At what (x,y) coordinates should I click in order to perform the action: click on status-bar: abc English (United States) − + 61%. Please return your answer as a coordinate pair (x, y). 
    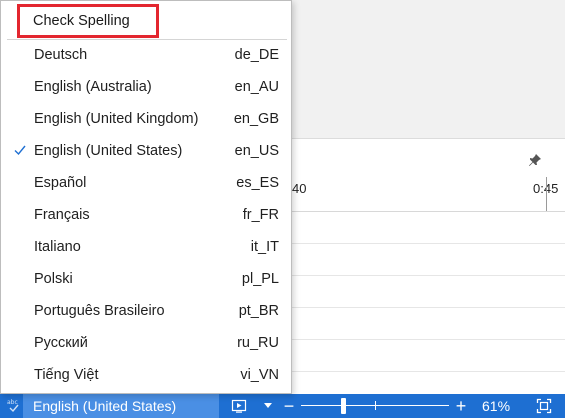
    Looking at the image, I should click on (282, 406).